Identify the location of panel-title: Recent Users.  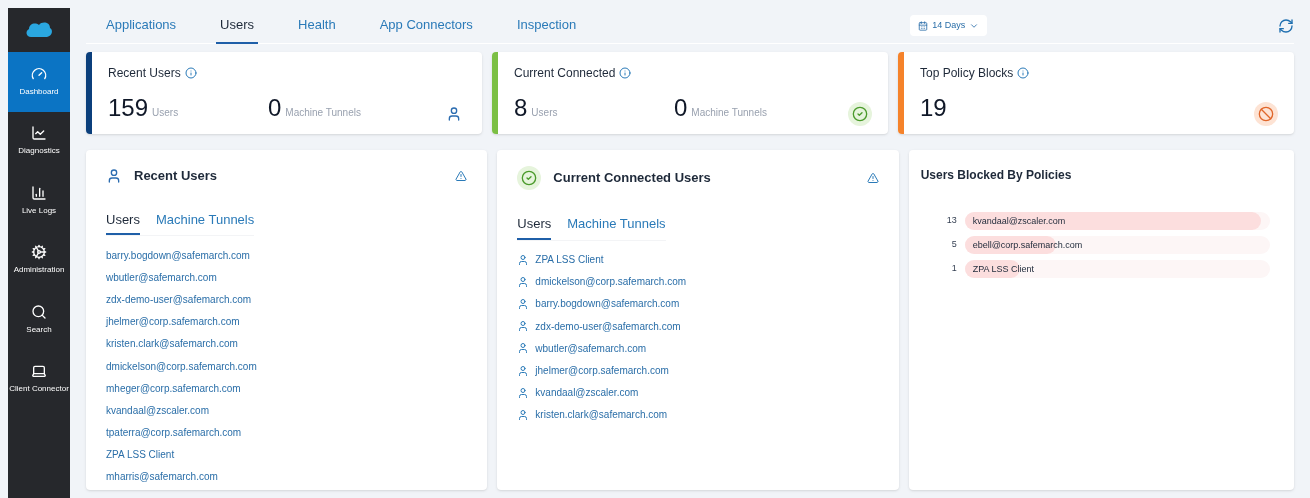
(176, 176).